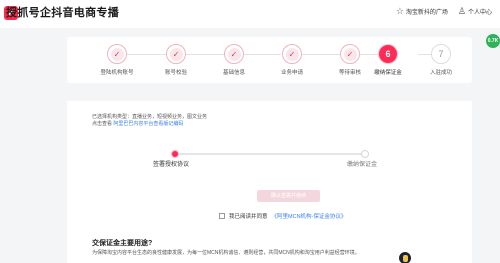 Image resolution: width=500 pixels, height=263 pixels. I want to click on assistant-avatar, so click(405, 257).